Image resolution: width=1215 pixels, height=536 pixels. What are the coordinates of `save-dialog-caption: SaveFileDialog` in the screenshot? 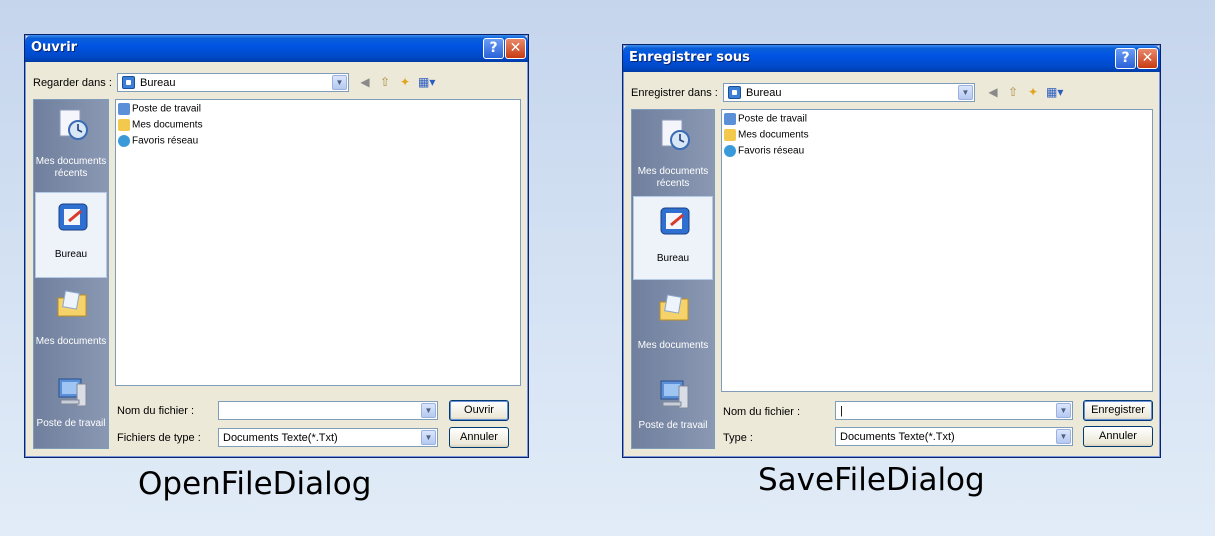 It's located at (871, 480).